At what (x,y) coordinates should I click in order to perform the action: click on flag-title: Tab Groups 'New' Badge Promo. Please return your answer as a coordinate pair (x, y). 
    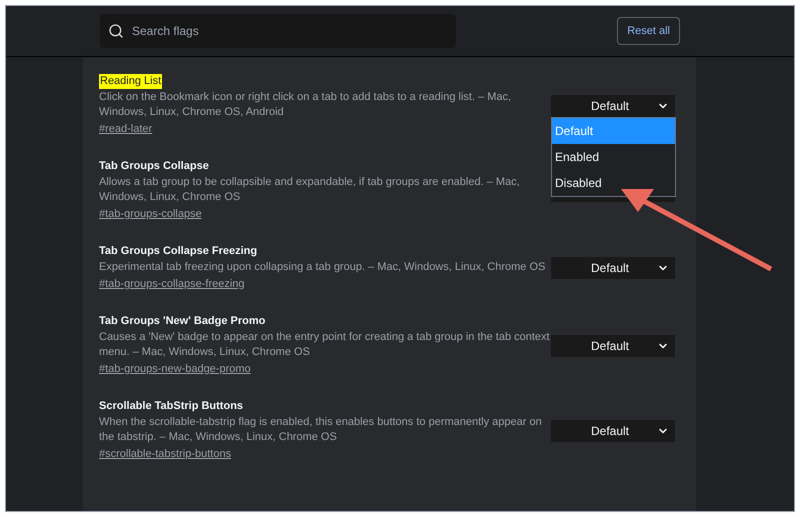
    Looking at the image, I should click on (182, 321).